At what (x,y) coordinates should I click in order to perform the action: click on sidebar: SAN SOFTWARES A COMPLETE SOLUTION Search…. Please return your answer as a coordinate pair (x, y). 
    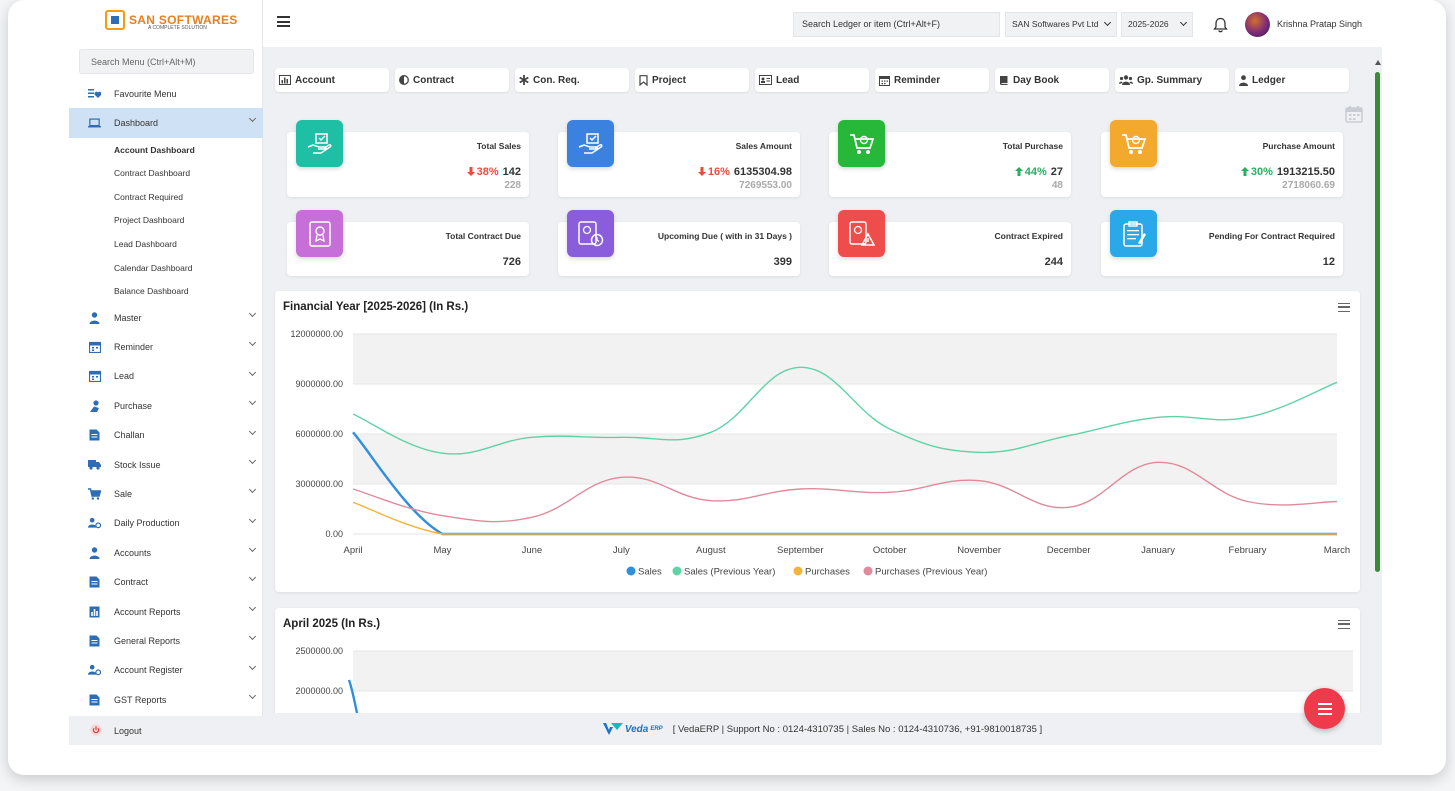
    Looking at the image, I should click on (166, 372).